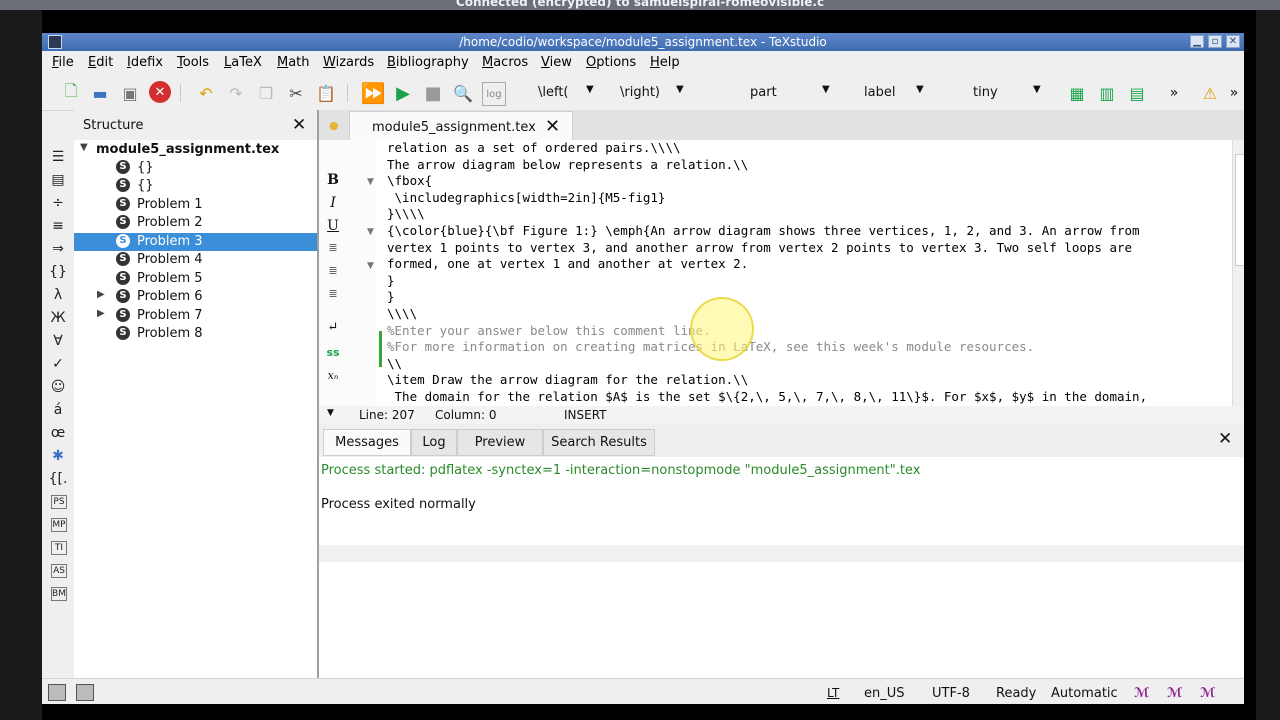  Describe the element at coordinates (101, 313) in the screenshot. I see `expand-arrow-icon: ▶` at that location.